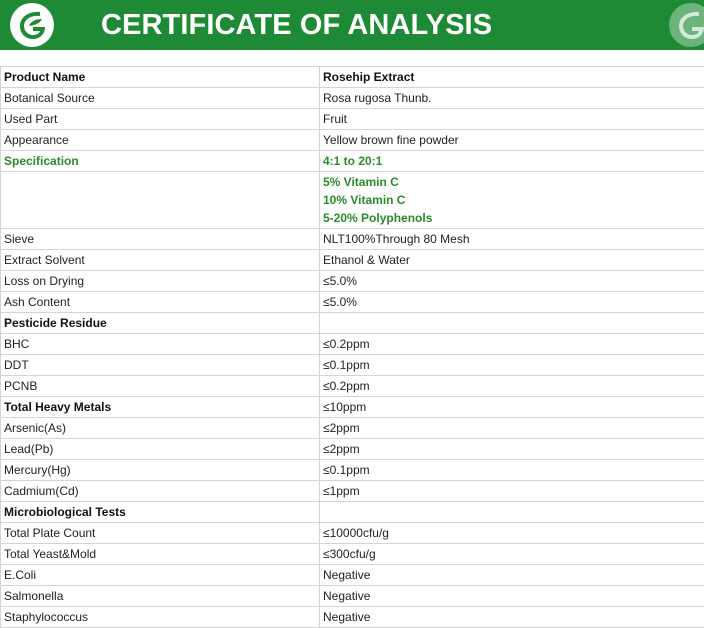 The image size is (704, 628). I want to click on row-label-salmonella: Salmonella, so click(160, 596).